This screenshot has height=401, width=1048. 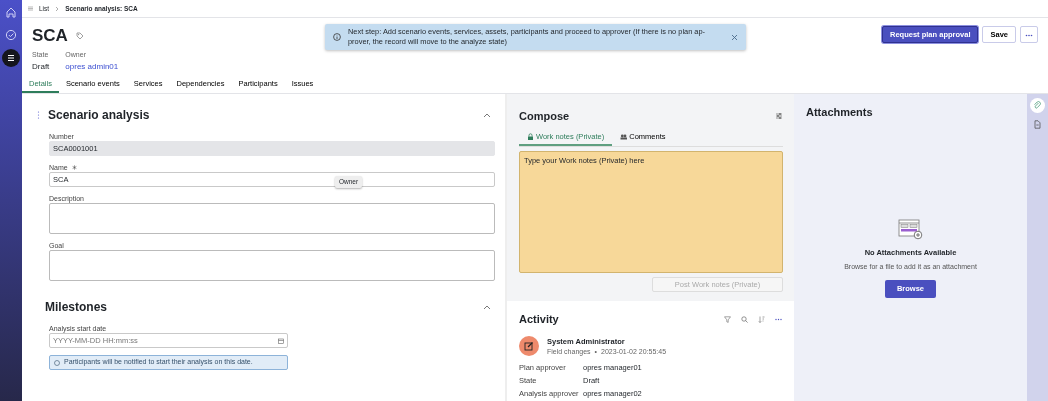 I want to click on more-button, so click(x=1029, y=34).